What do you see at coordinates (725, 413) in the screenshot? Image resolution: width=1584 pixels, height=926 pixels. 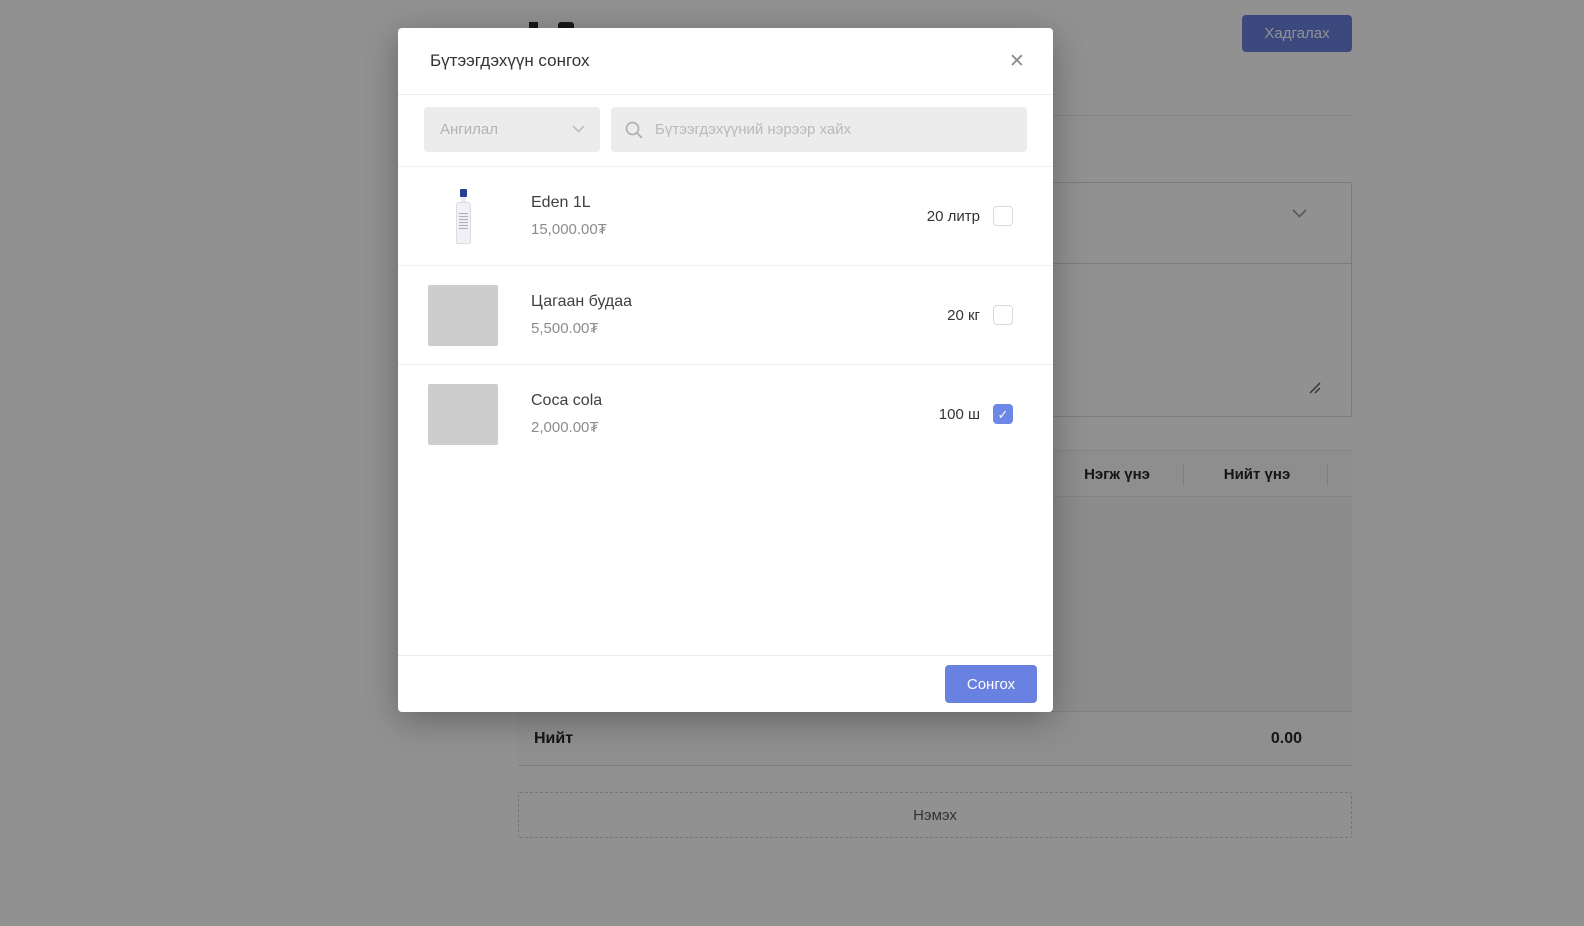 I see `product-row: Coca cola 2,000.00₮ 100 ш ✓` at bounding box center [725, 413].